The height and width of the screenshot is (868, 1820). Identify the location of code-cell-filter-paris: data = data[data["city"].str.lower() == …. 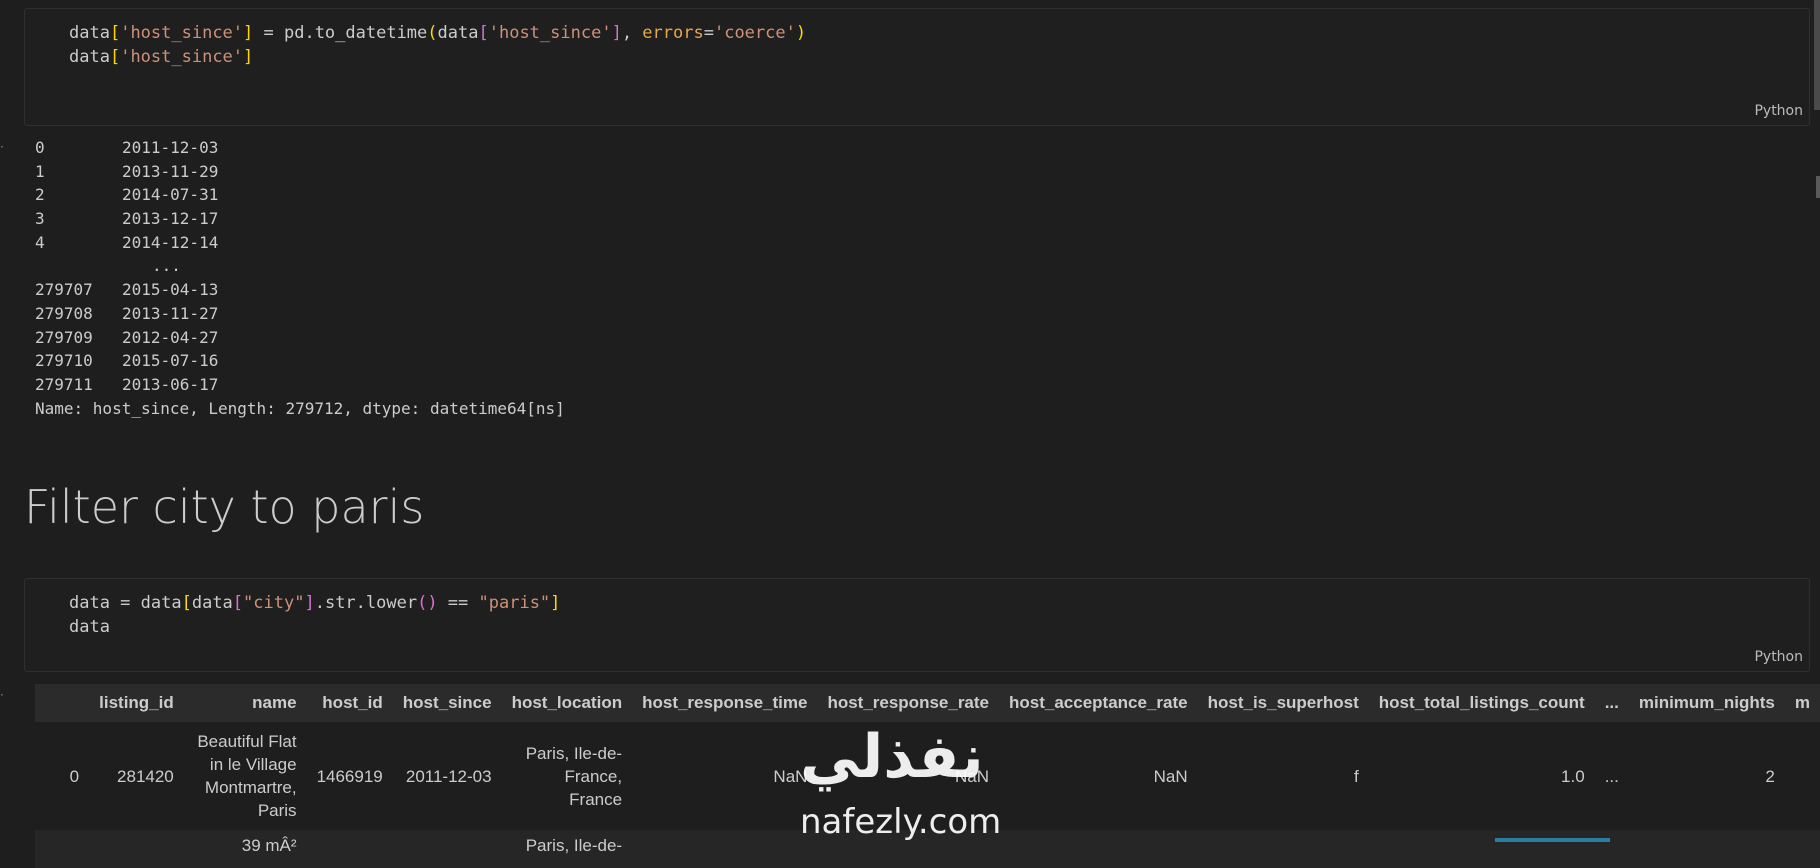
(917, 625).